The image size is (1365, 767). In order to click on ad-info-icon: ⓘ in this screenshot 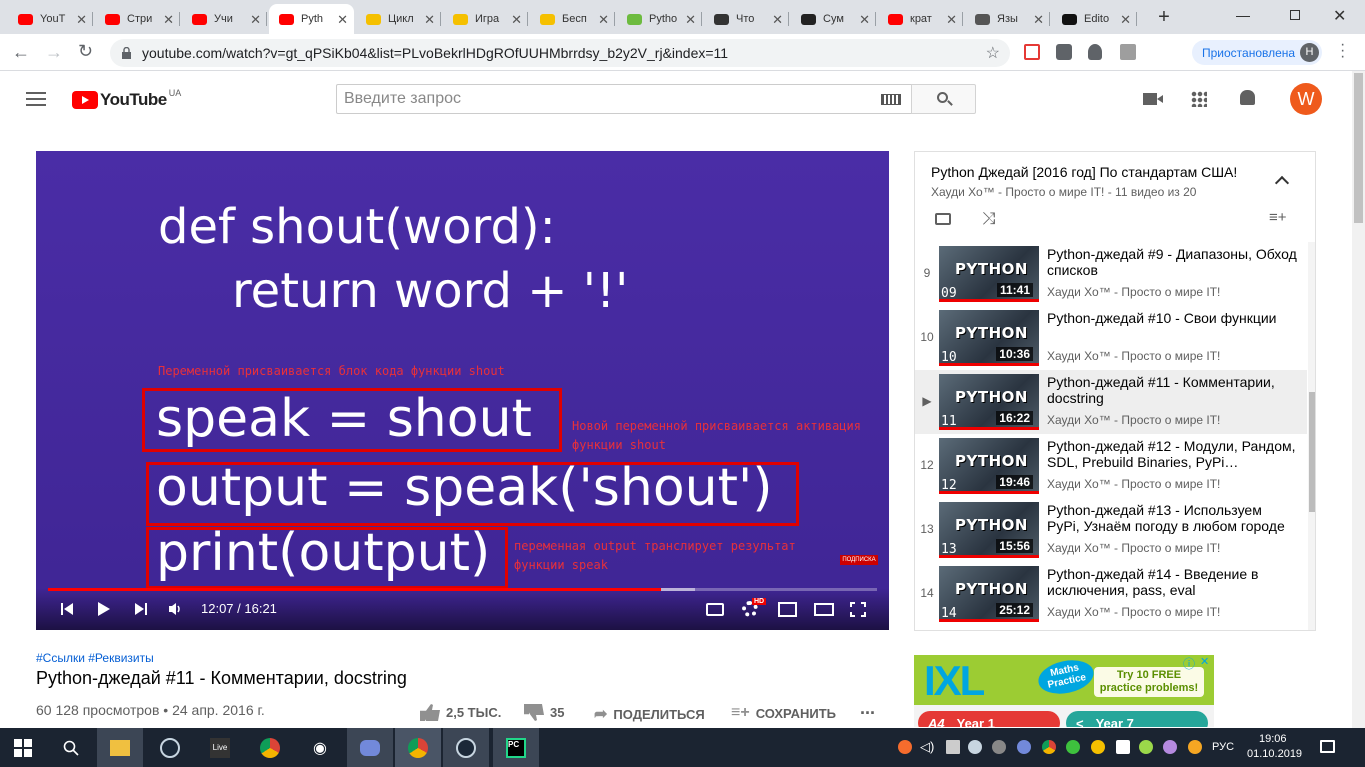, I will do `click(1189, 663)`.